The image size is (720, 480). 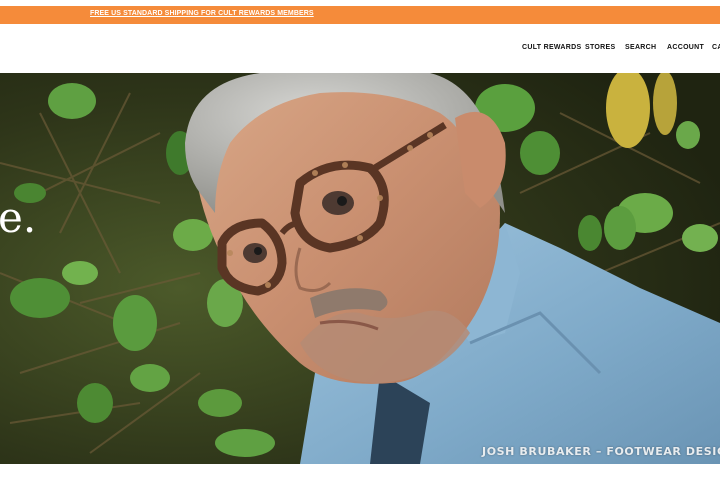 What do you see at coordinates (640, 47) in the screenshot?
I see `nav-search: SEARCH` at bounding box center [640, 47].